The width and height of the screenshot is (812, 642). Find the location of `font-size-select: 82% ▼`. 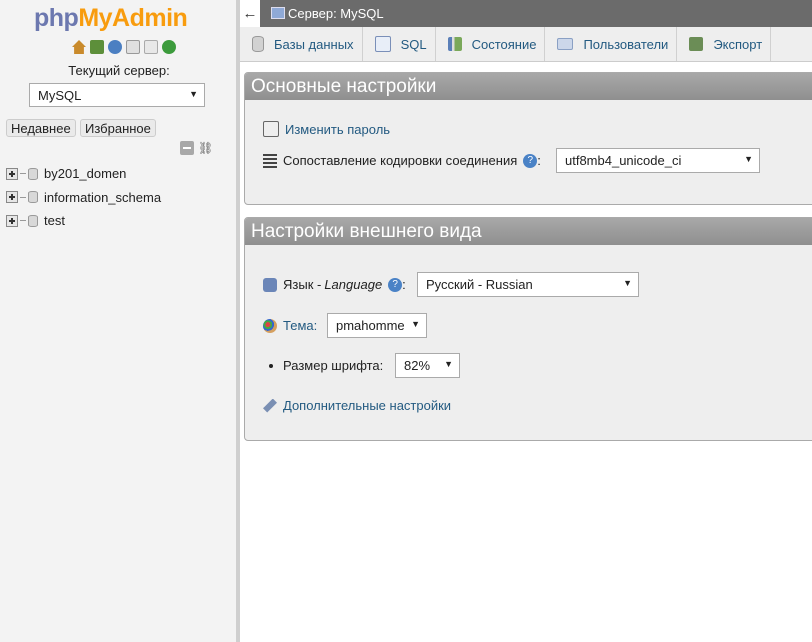

font-size-select: 82% ▼ is located at coordinates (427, 365).